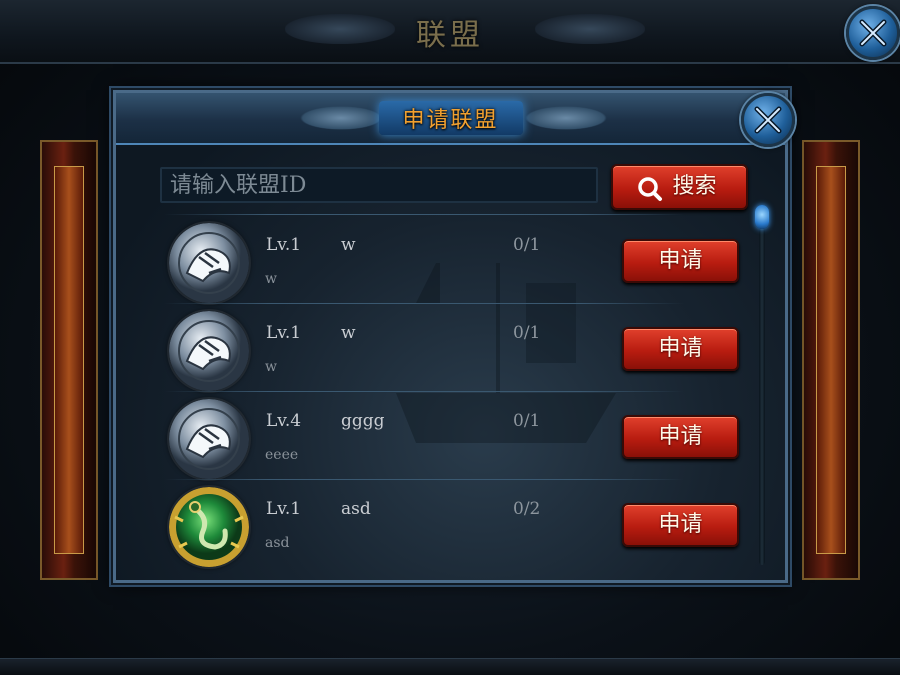 This screenshot has height=675, width=900. I want to click on alliance-row: Lv.1 asd 0/2 asd 申请, so click(459, 526).